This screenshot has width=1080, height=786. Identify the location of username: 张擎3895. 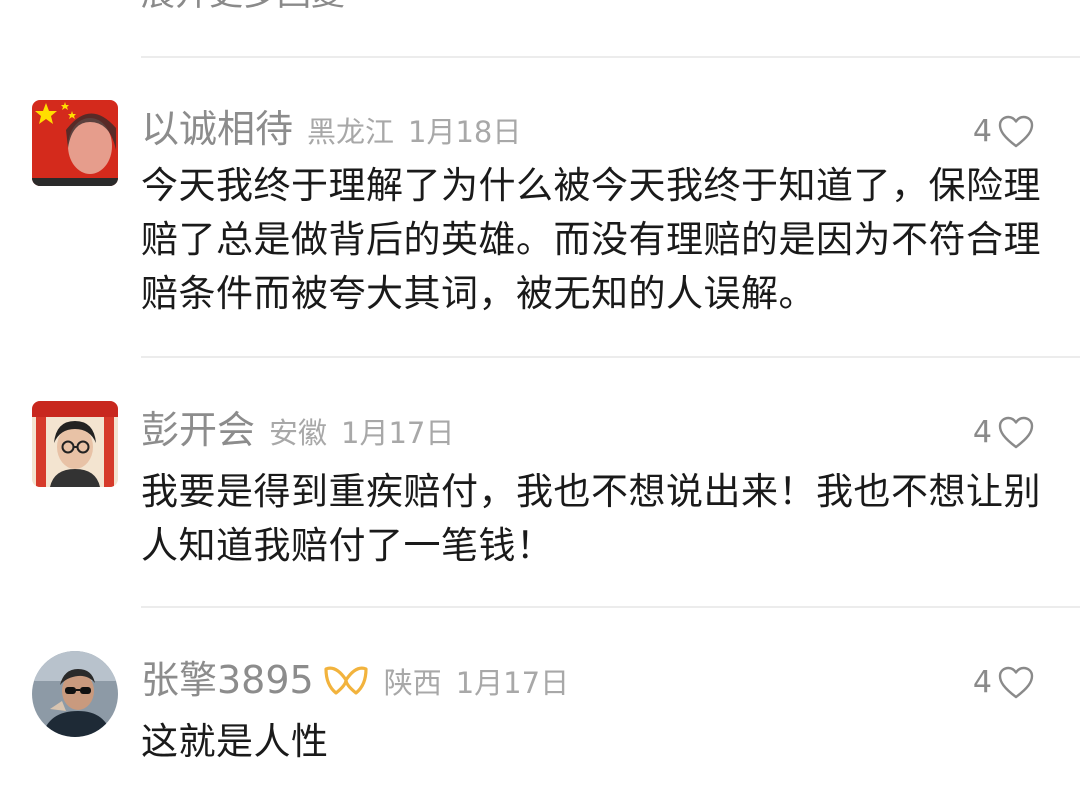
(227, 680).